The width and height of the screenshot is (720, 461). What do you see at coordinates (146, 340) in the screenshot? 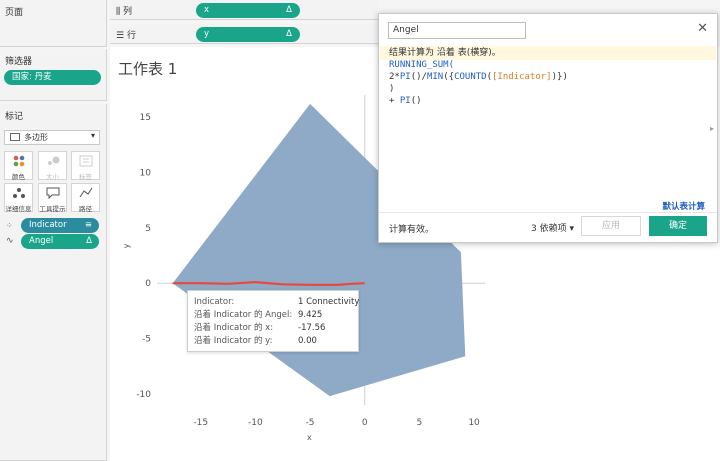
I see `y-tick-label: -5` at bounding box center [146, 340].